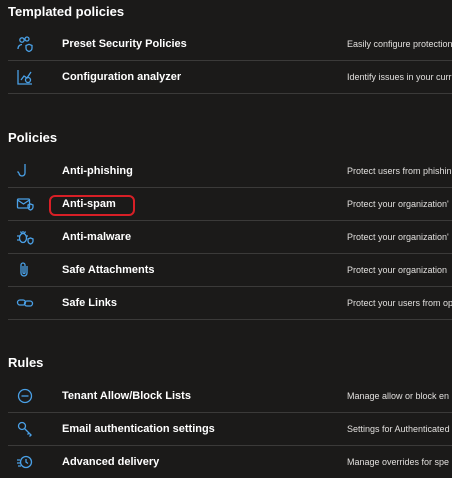  Describe the element at coordinates (138, 429) in the screenshot. I see `row-name: Email authentication settings` at that location.